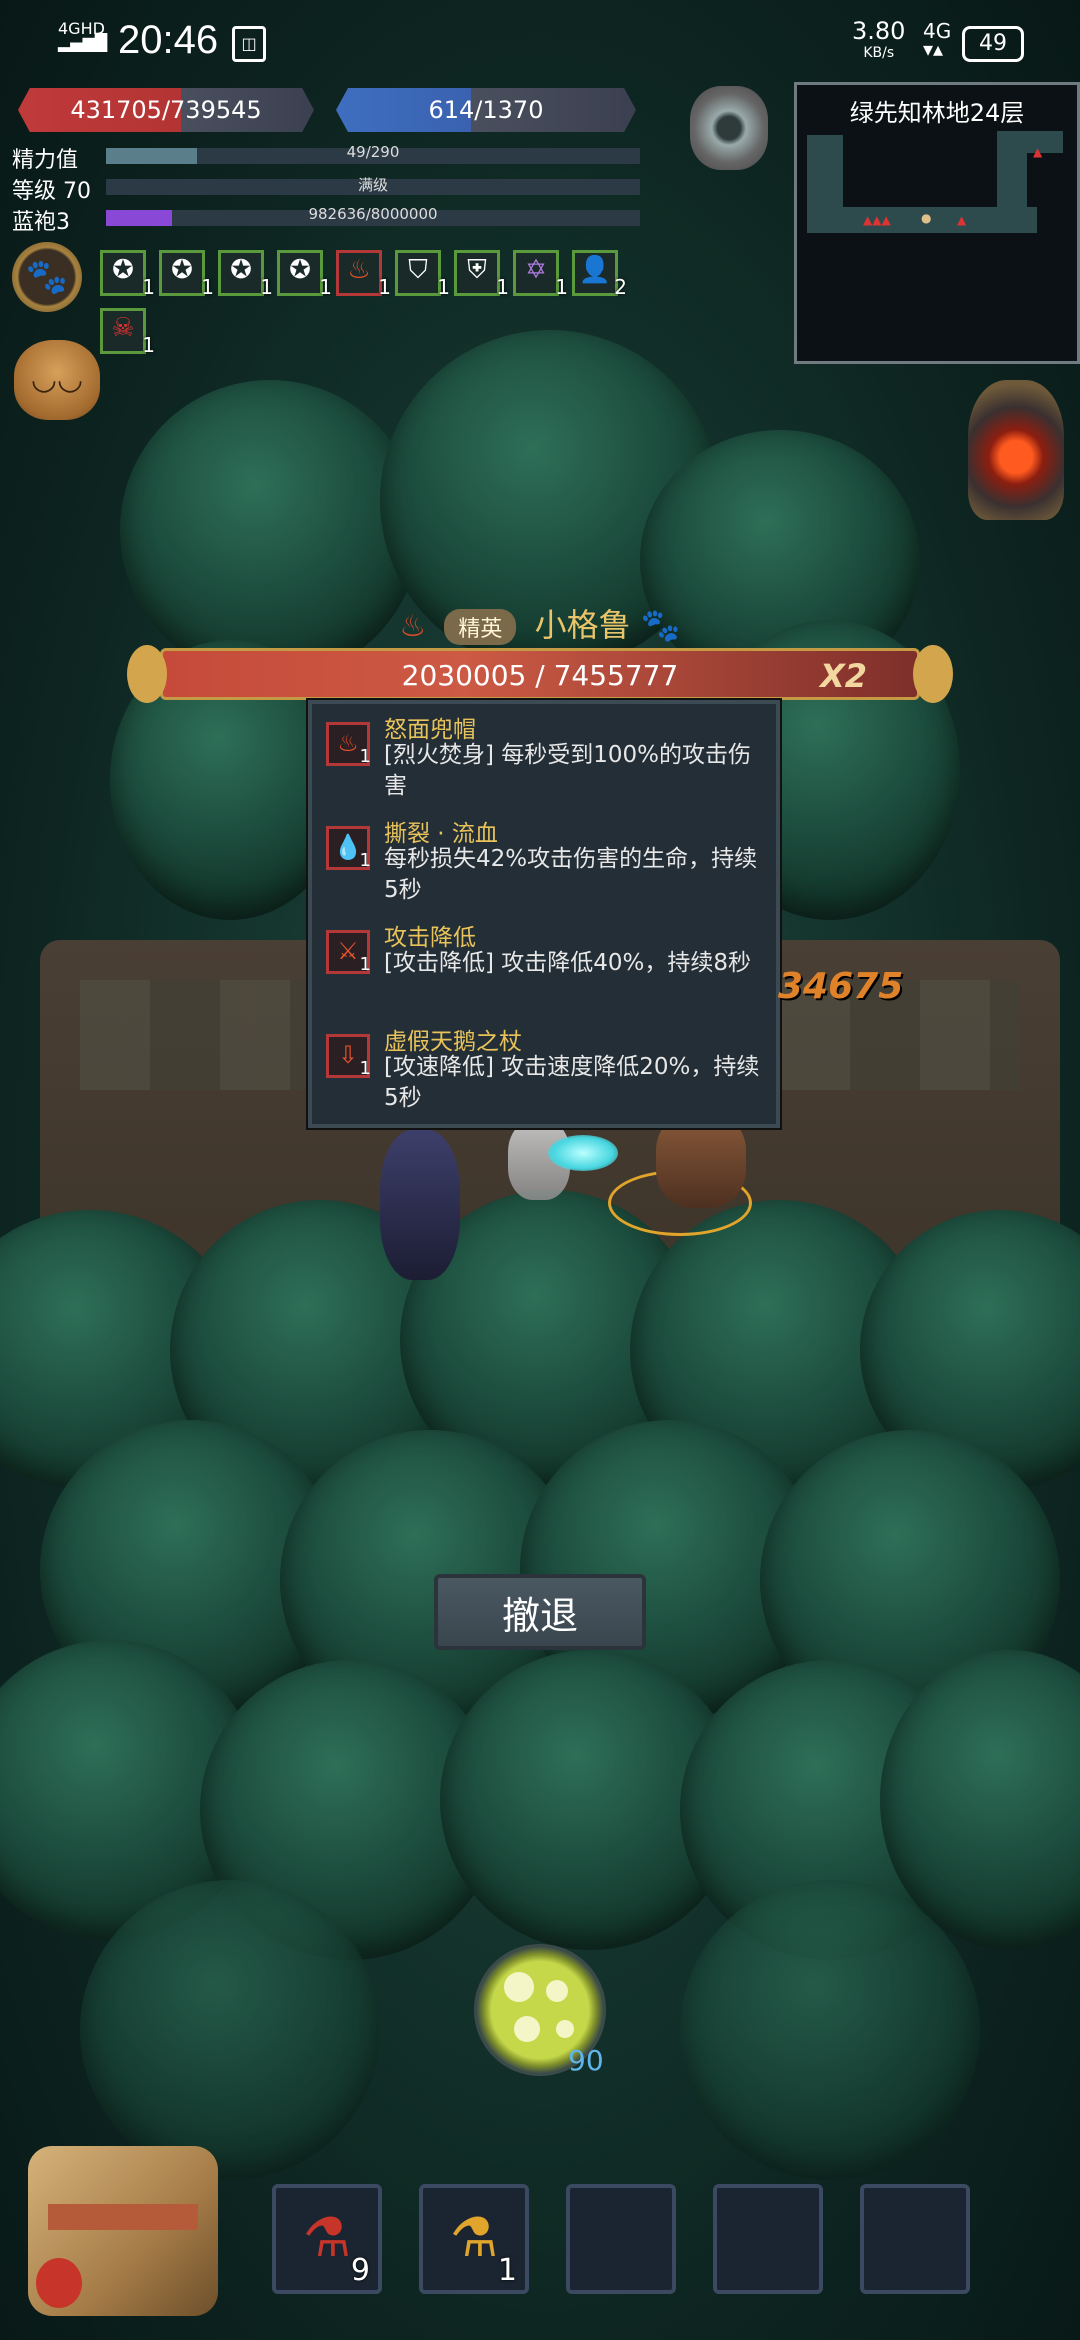  What do you see at coordinates (937, 223) in the screenshot?
I see `minimap: 绿先知林地24层 ▲▲▲ ● ▲ ▲` at bounding box center [937, 223].